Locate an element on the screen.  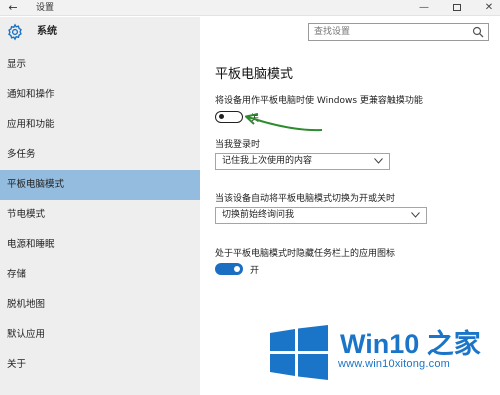
touch-mode-label: 将设备用作平板电脑时使 Windows 更兼容触摸功能 is located at coordinates (319, 101).